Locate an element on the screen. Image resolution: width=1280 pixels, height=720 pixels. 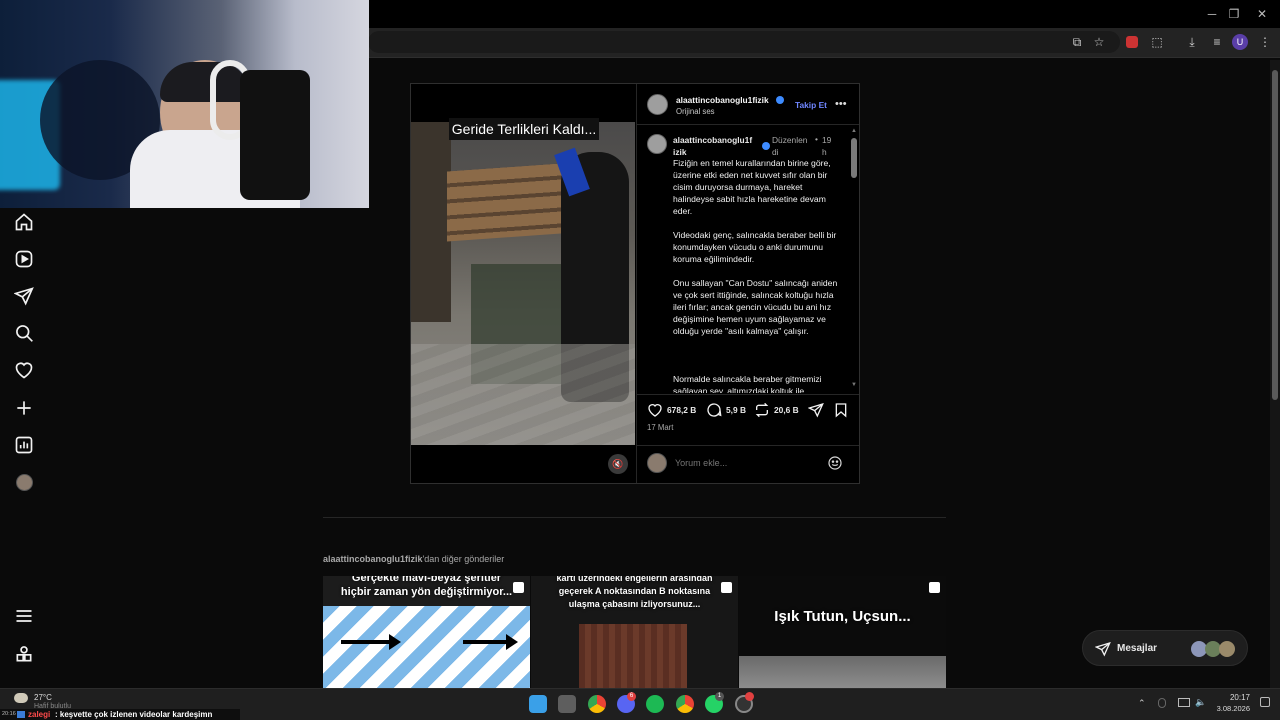
messages-icon is located at coordinates (1102, 649).